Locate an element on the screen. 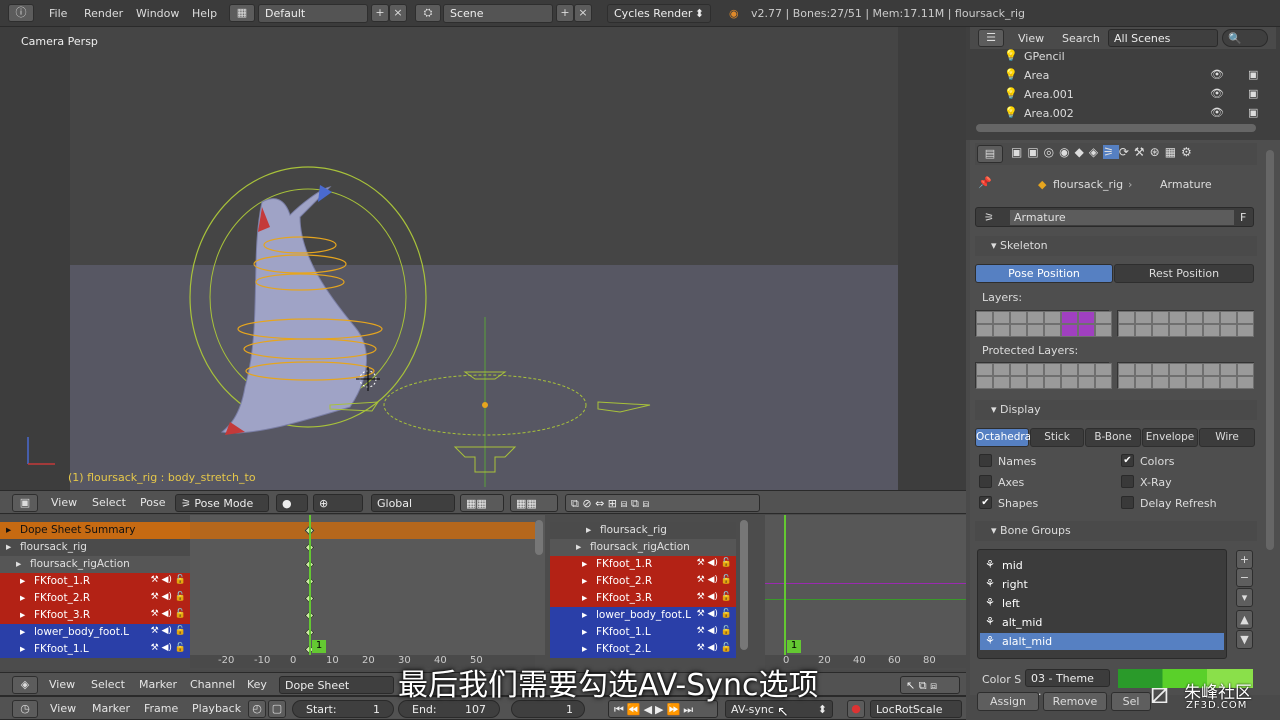 The width and height of the screenshot is (1280, 720). remove-scene-icon: × is located at coordinates (583, 13).